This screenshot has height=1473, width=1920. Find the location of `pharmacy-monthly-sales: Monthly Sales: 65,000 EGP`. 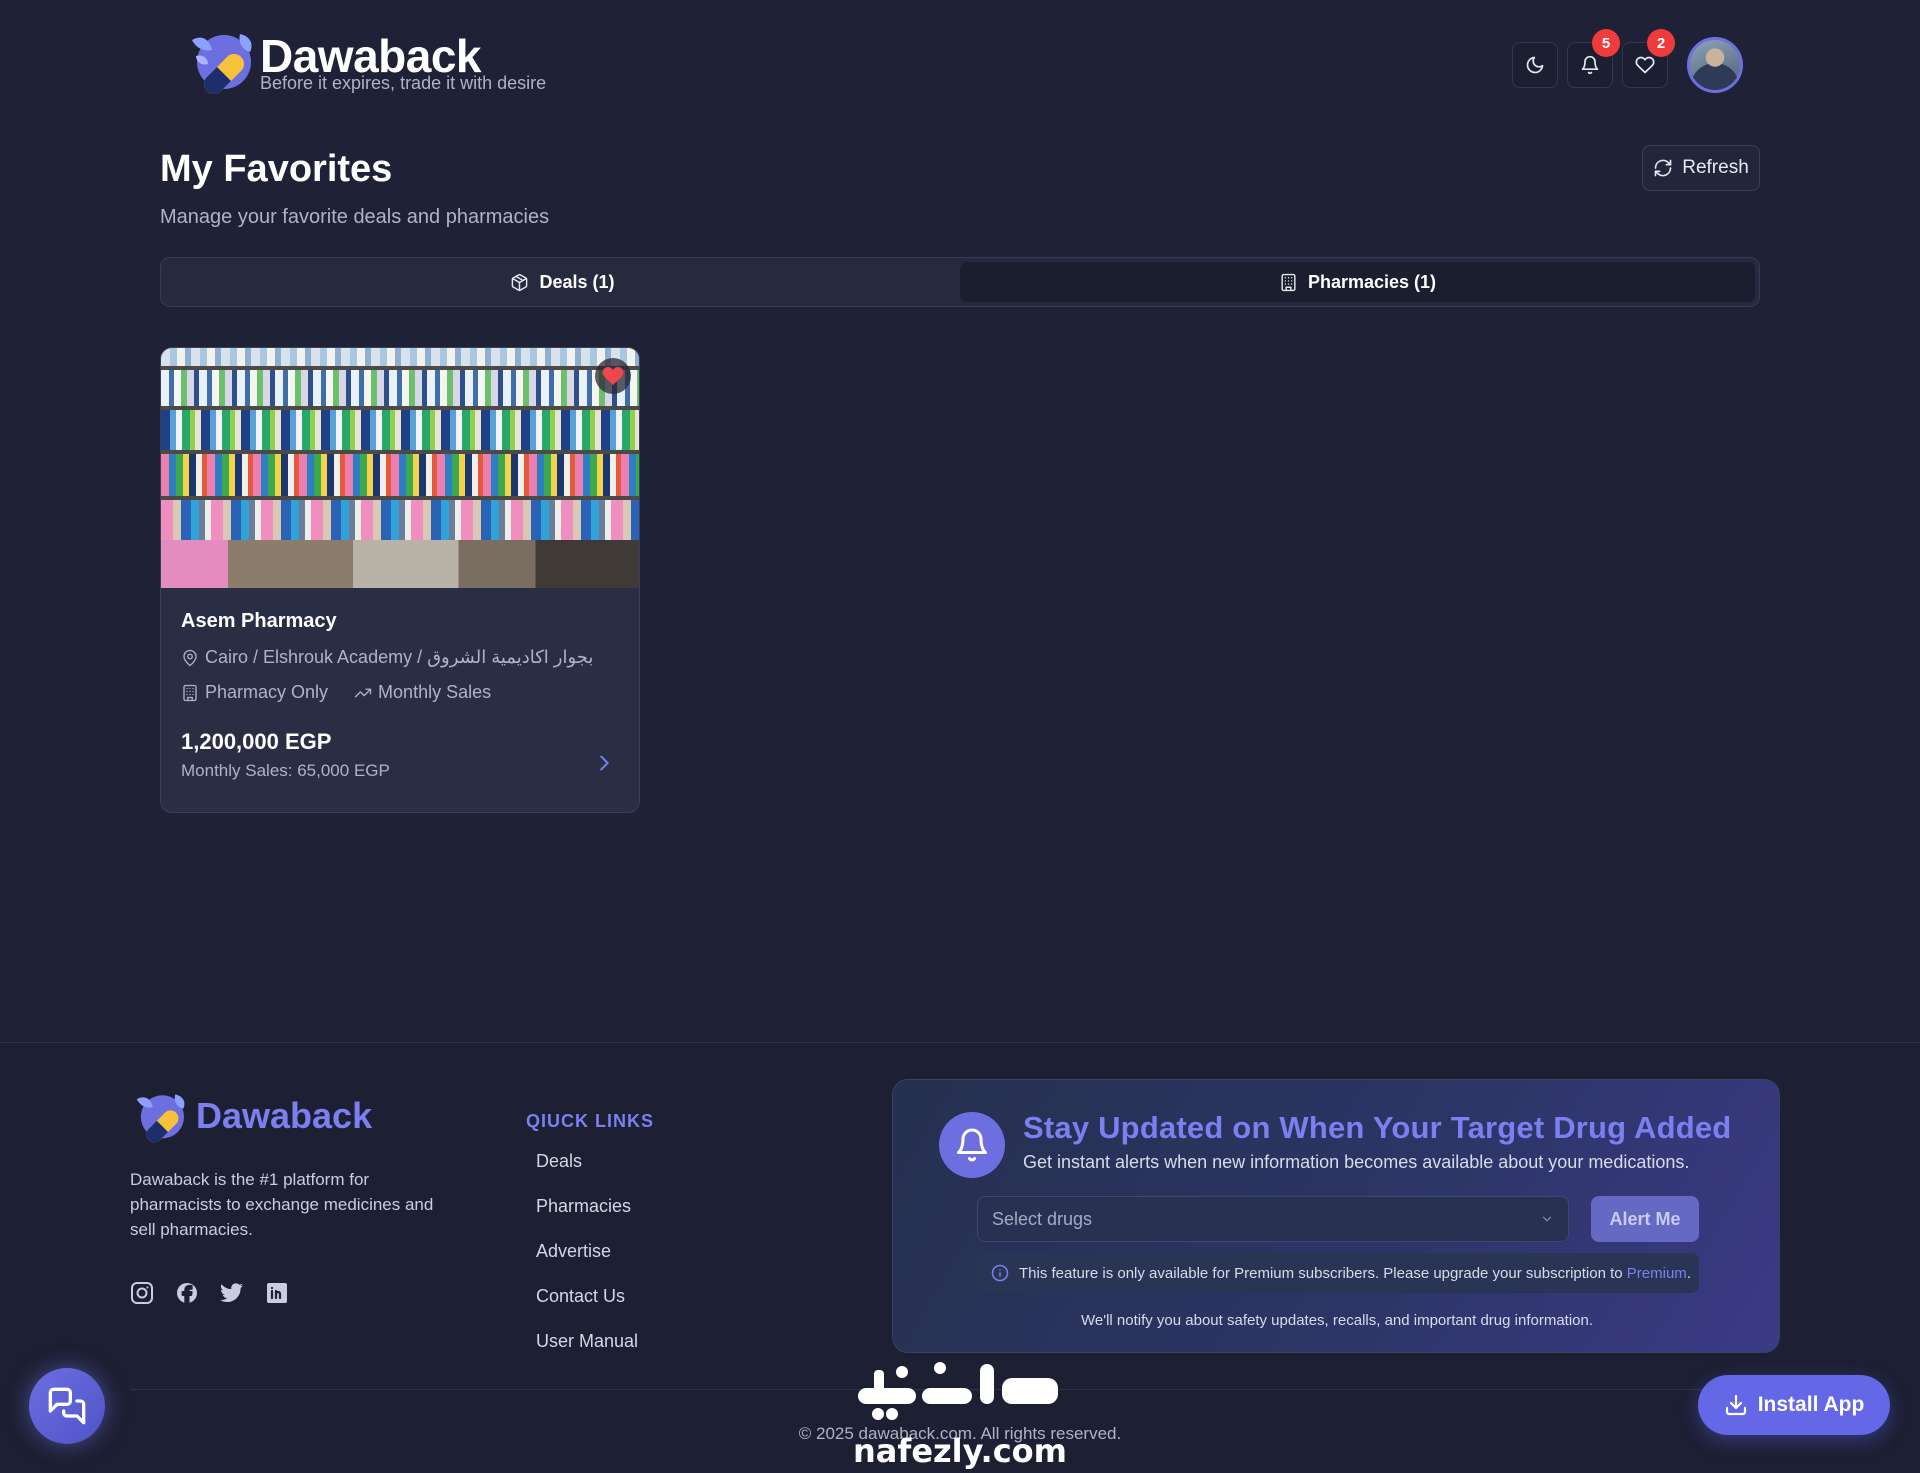

pharmacy-monthly-sales: Monthly Sales: 65,000 EGP is located at coordinates (285, 770).